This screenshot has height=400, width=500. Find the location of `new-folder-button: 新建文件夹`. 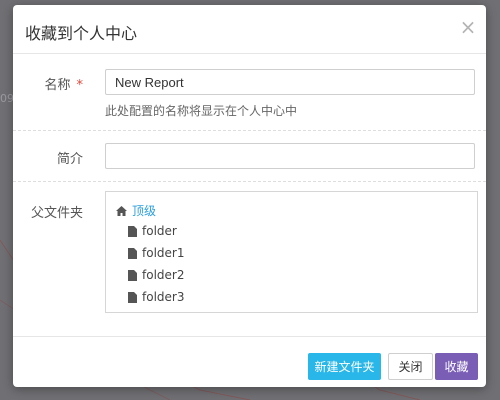

new-folder-button: 新建文件夹 is located at coordinates (344, 366).